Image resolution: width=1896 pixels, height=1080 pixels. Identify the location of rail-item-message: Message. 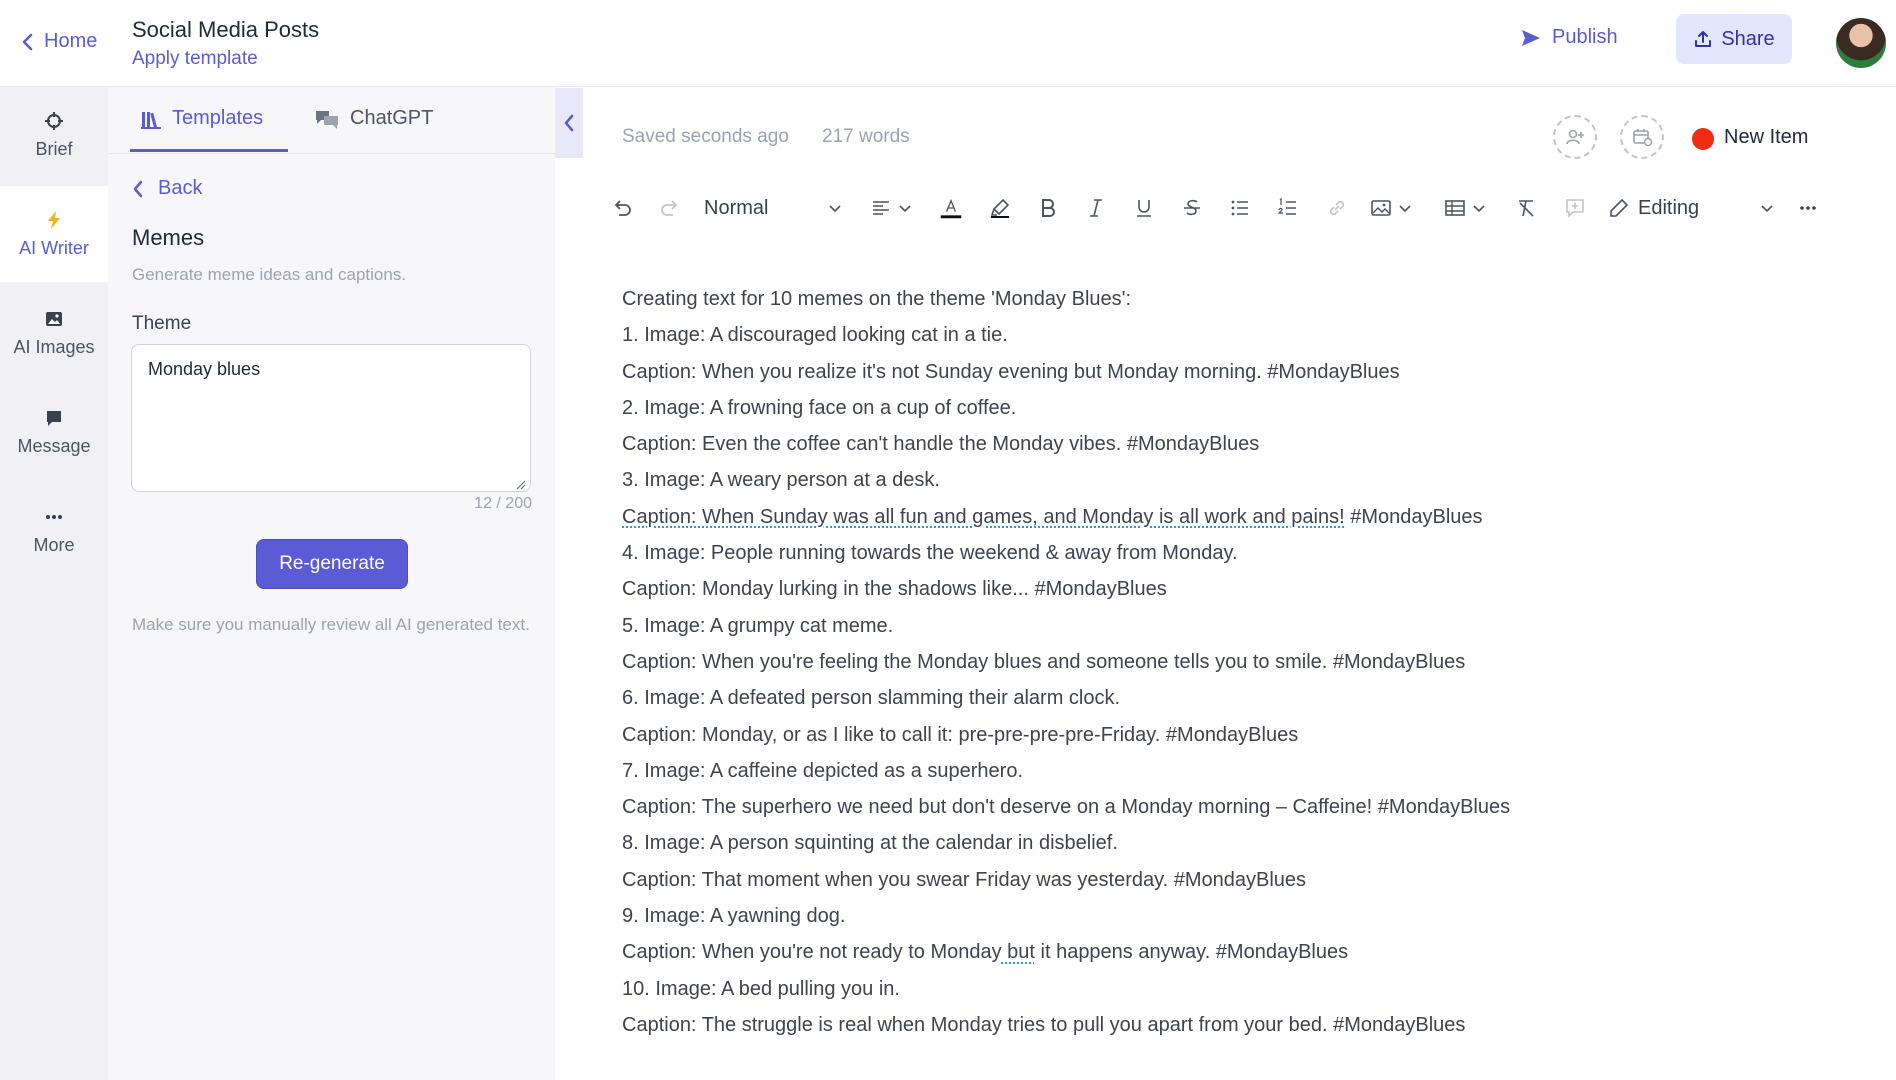
(54, 432).